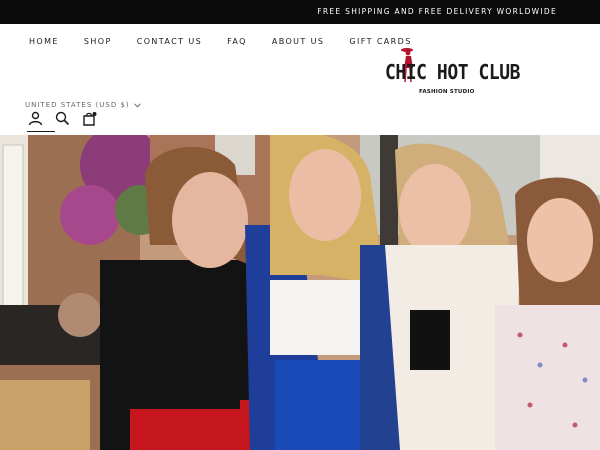  I want to click on cart-icon, so click(89, 118).